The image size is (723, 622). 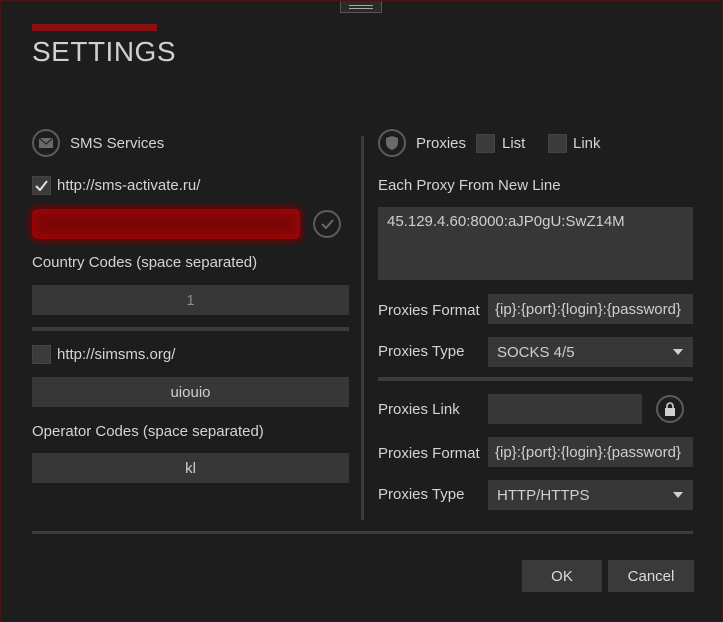 What do you see at coordinates (469, 185) in the screenshot?
I see `each-proxy-label: Each Proxy From New Line` at bounding box center [469, 185].